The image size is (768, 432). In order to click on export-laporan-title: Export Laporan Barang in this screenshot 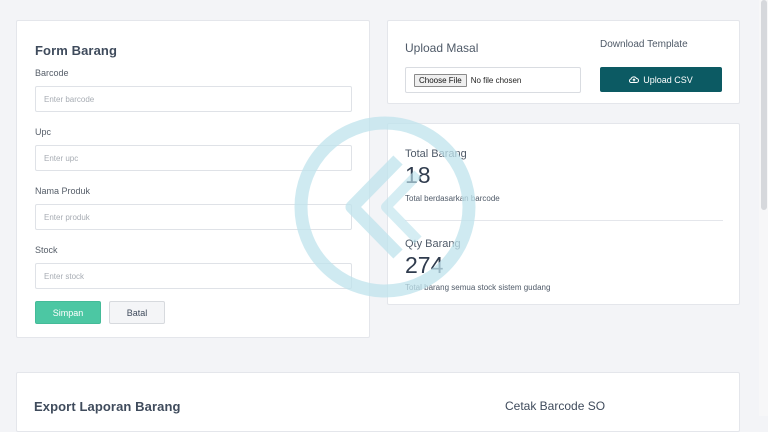, I will do `click(107, 406)`.